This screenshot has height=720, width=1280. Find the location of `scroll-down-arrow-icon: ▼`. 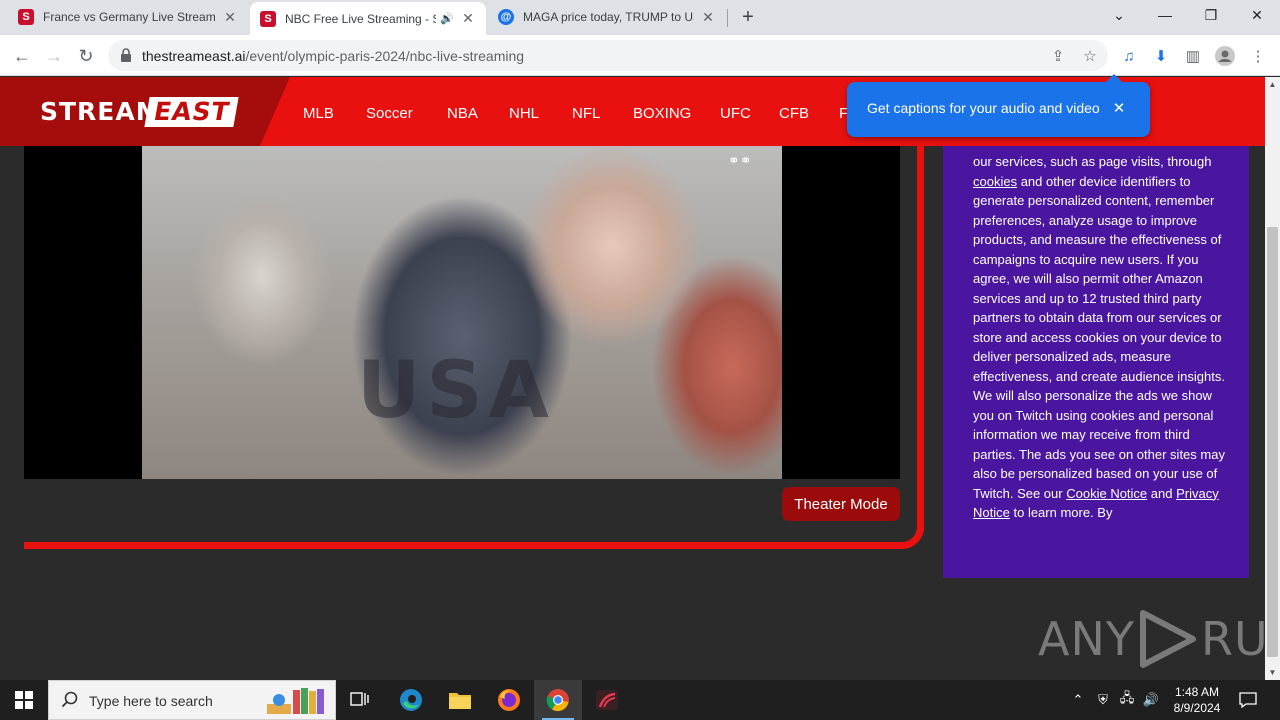

scroll-down-arrow-icon: ▼ is located at coordinates (1272, 672).